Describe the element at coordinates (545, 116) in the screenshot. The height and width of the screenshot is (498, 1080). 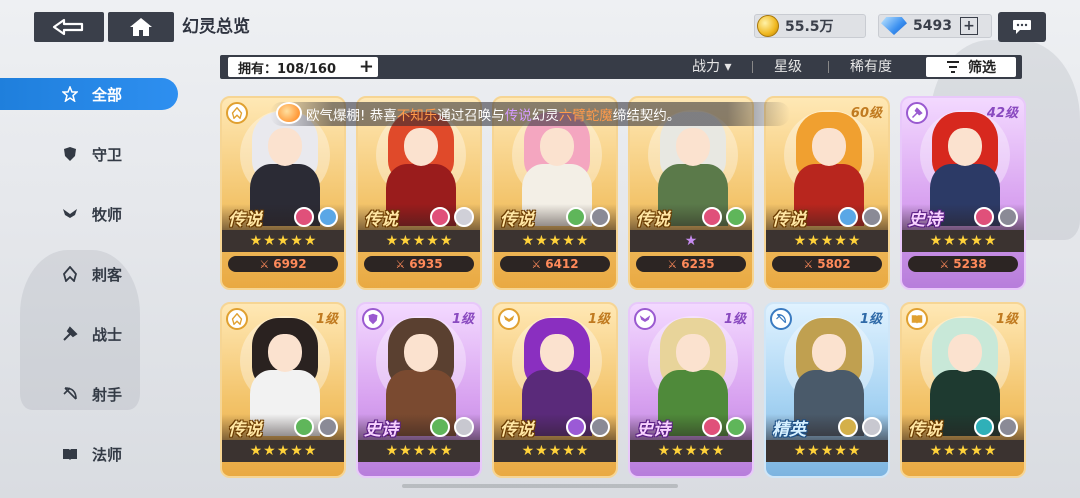
I see `announcement-mid2: 幻灵` at that location.